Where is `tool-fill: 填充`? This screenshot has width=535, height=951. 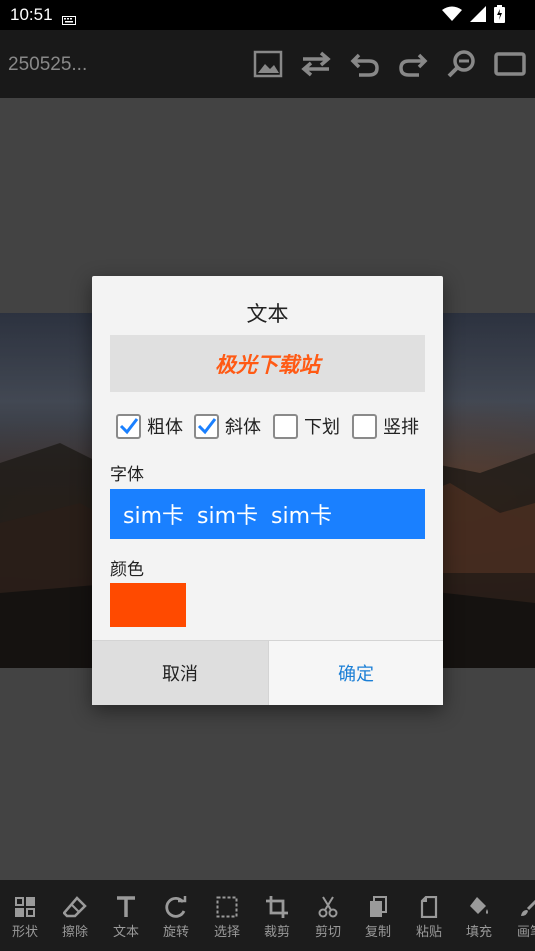 tool-fill: 填充 is located at coordinates (479, 917).